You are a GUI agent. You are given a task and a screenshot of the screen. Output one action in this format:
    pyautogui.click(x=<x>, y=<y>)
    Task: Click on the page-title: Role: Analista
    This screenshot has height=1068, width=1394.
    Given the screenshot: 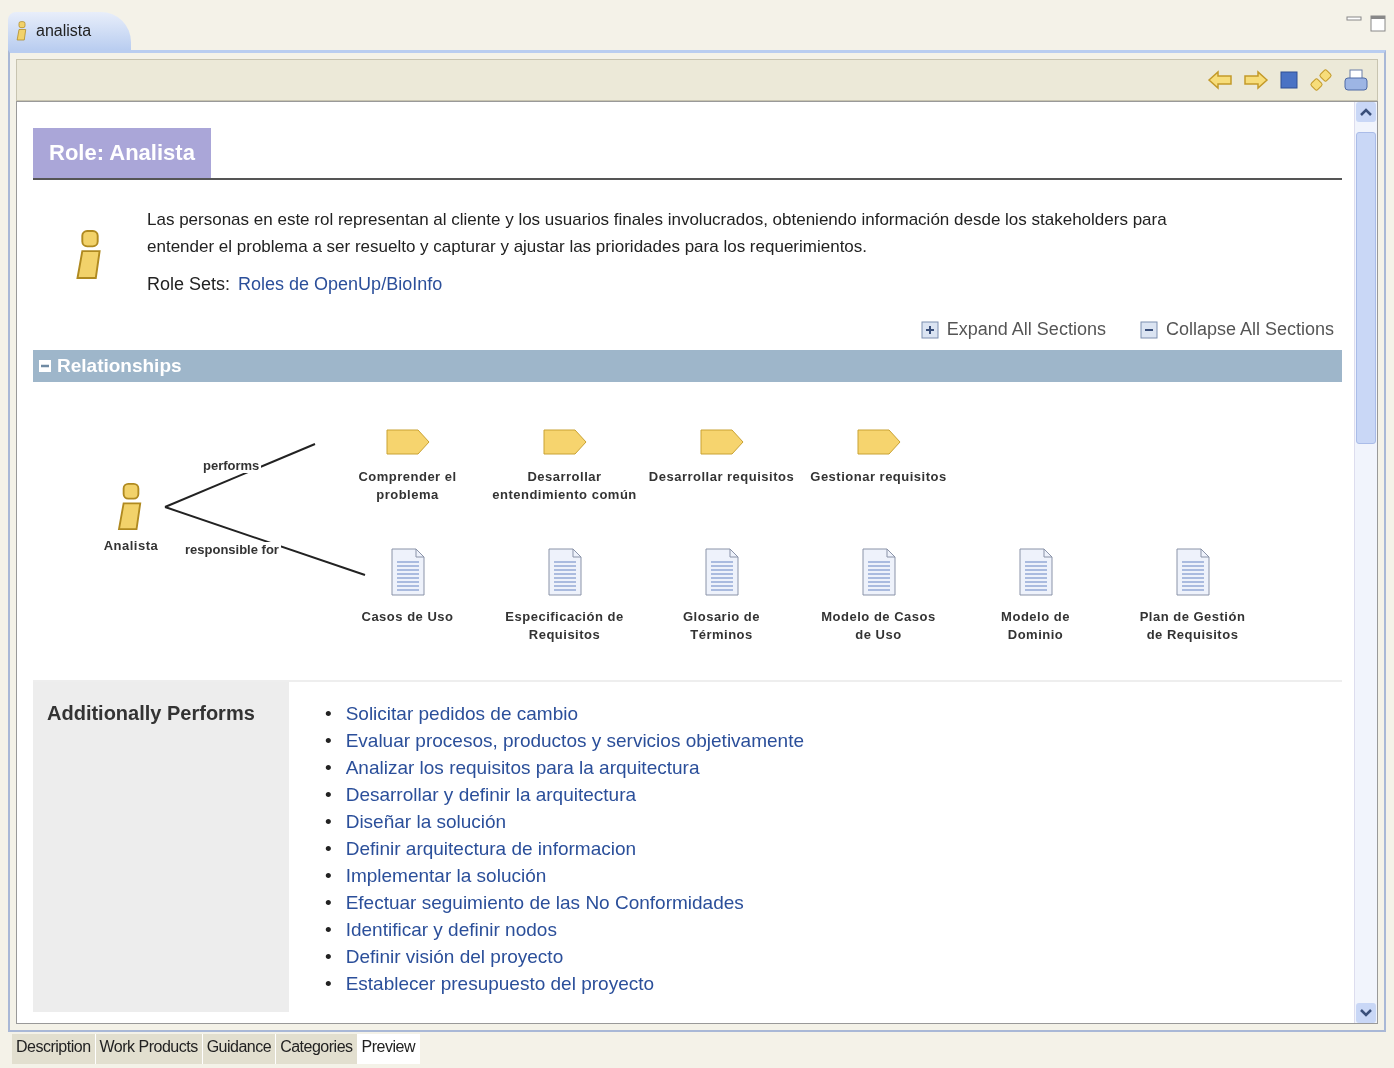 What is the action you would take?
    pyautogui.click(x=122, y=153)
    